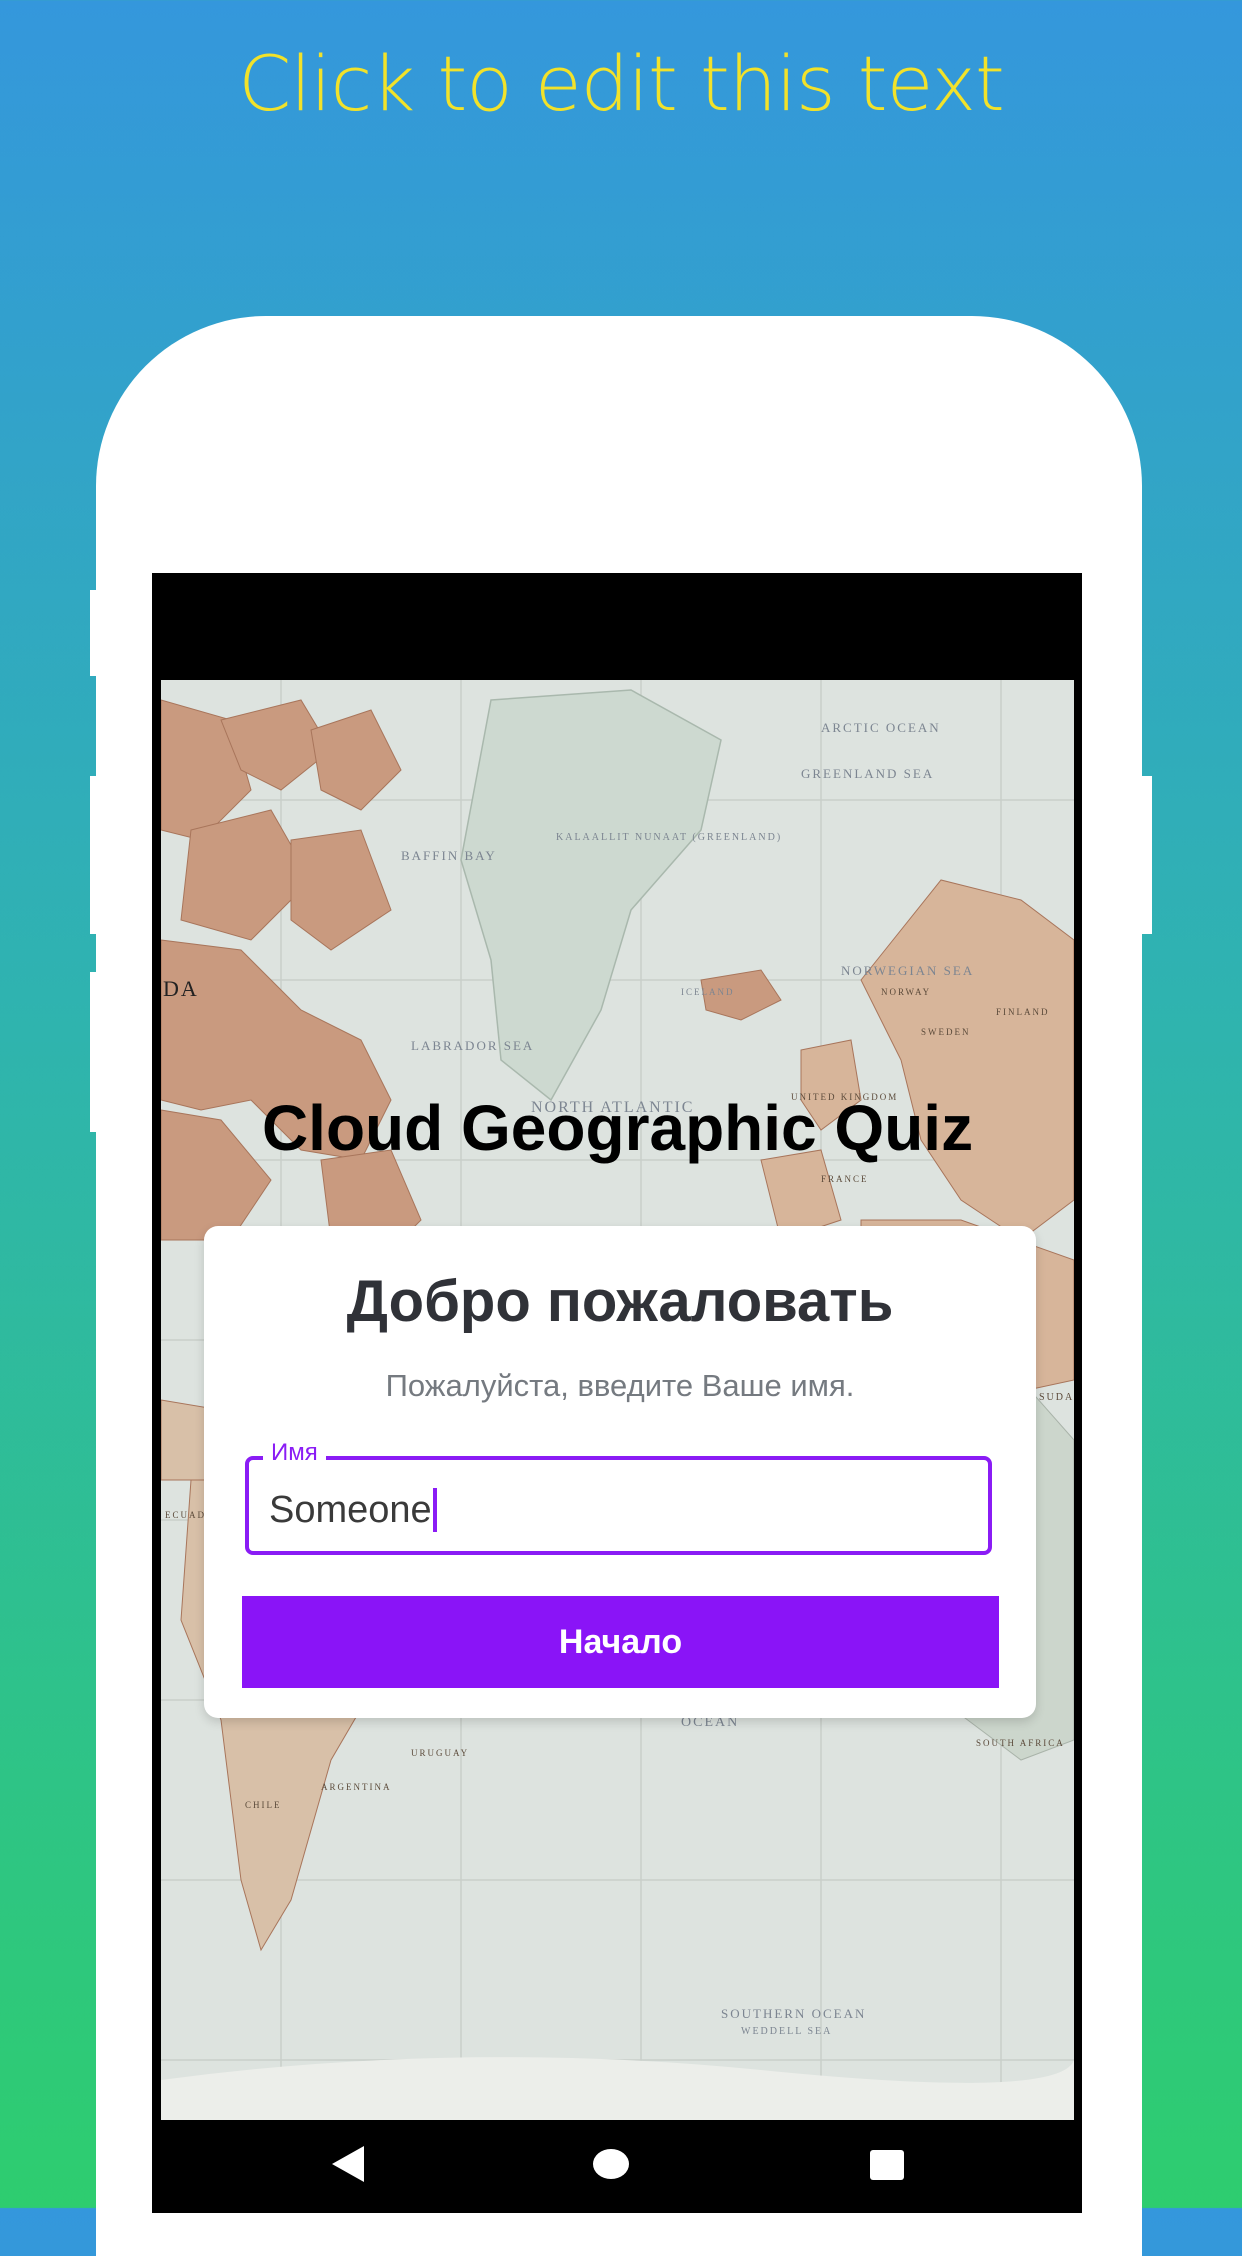 This screenshot has height=2256, width=1242. Describe the element at coordinates (472, 1045) in the screenshot. I see `map-label: LABRADOR SEA` at that location.